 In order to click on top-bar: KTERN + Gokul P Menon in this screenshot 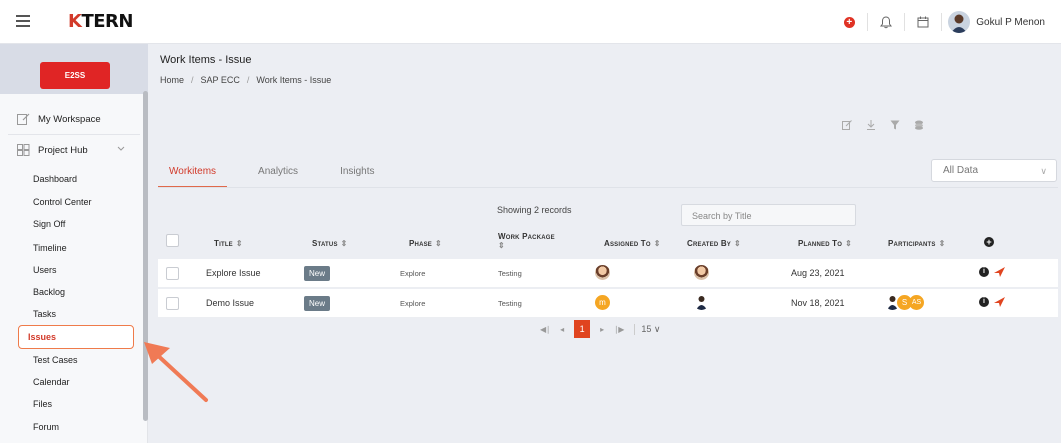, I will do `click(530, 22)`.